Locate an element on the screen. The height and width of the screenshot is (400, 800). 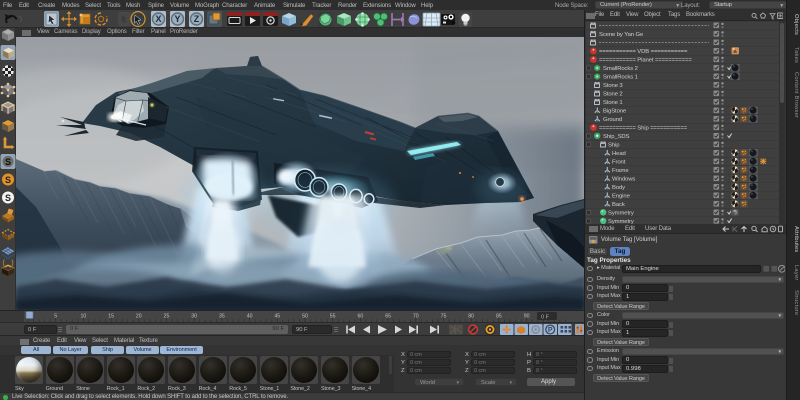
svg-text: Y is located at coordinates (177, 19).